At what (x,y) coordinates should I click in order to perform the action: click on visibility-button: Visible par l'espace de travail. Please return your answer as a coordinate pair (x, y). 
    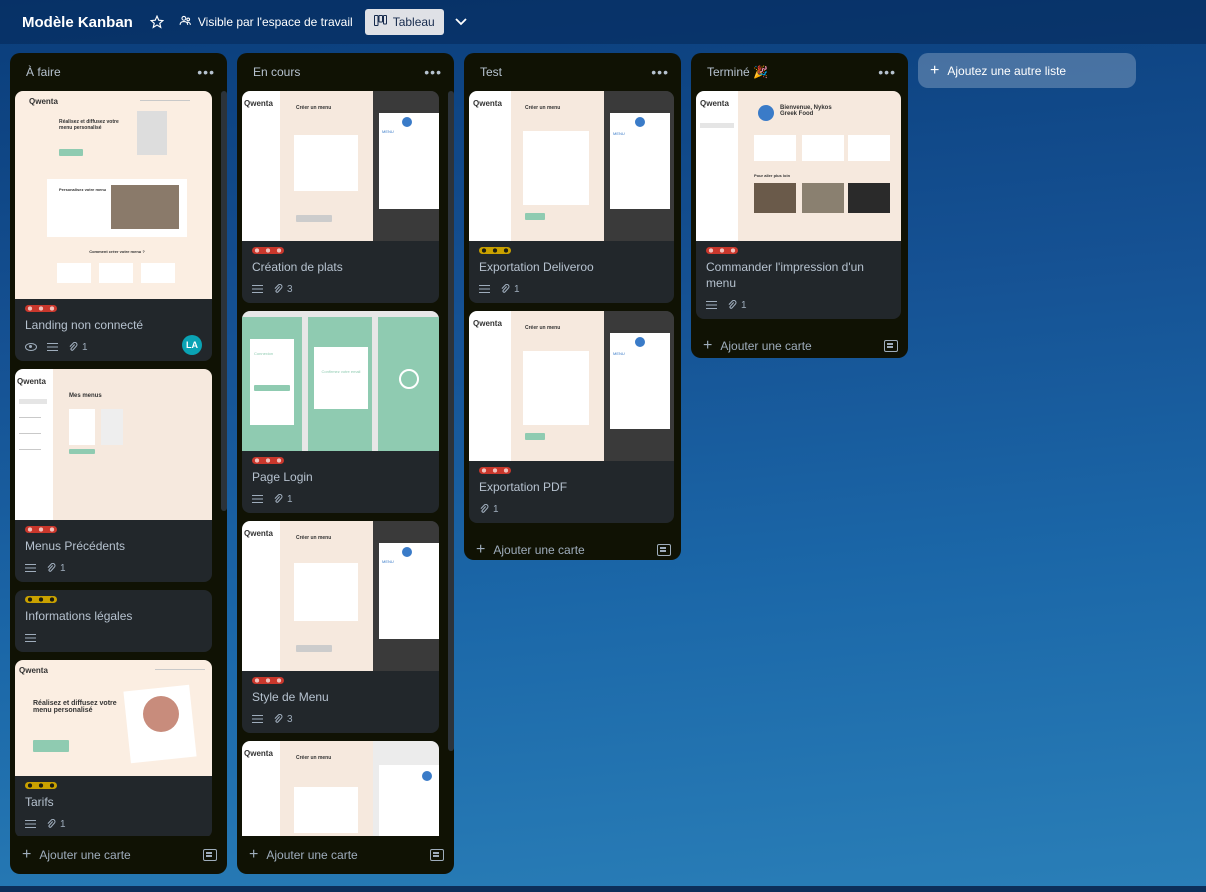
    Looking at the image, I should click on (266, 22).